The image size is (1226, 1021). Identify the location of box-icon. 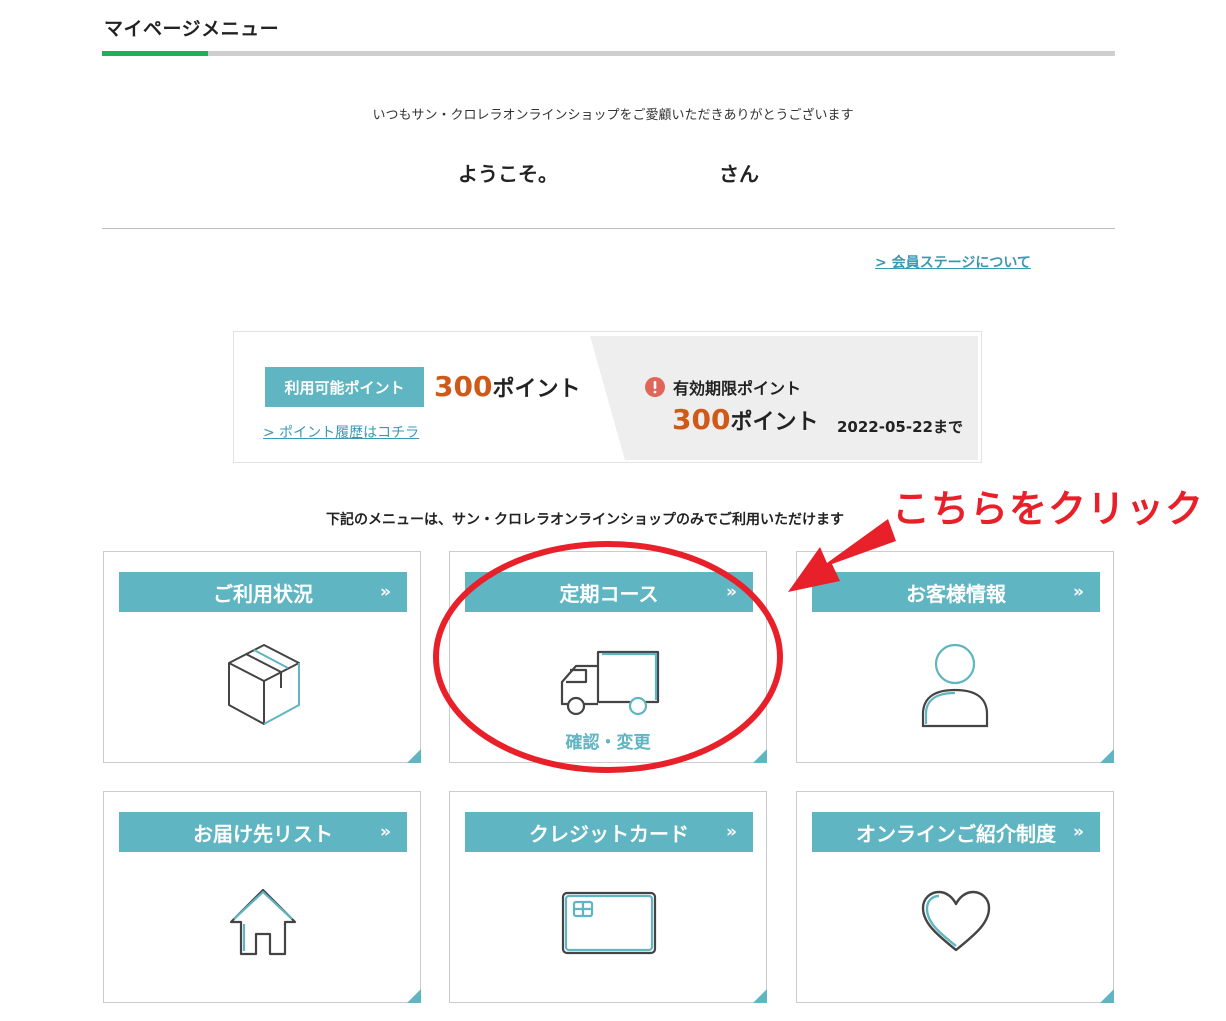
(264, 684).